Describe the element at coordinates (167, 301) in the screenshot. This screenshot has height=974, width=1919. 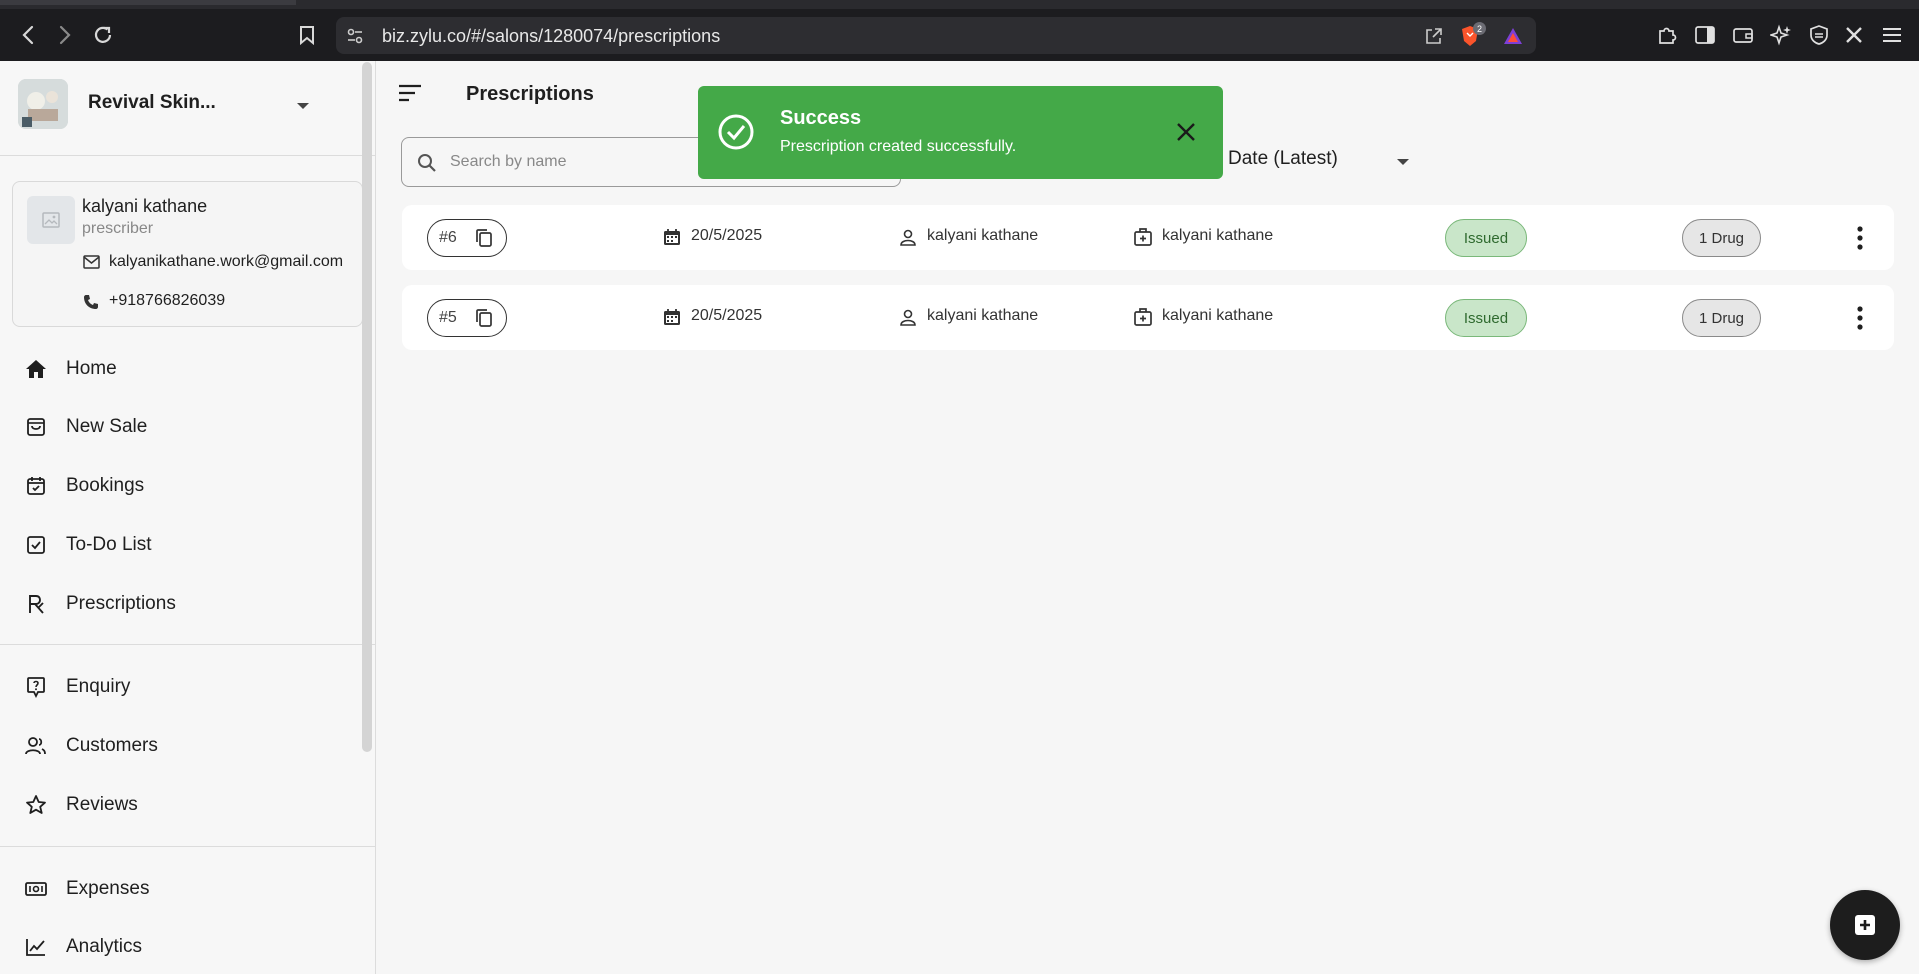
I see `profile-phone: +918766826039` at that location.